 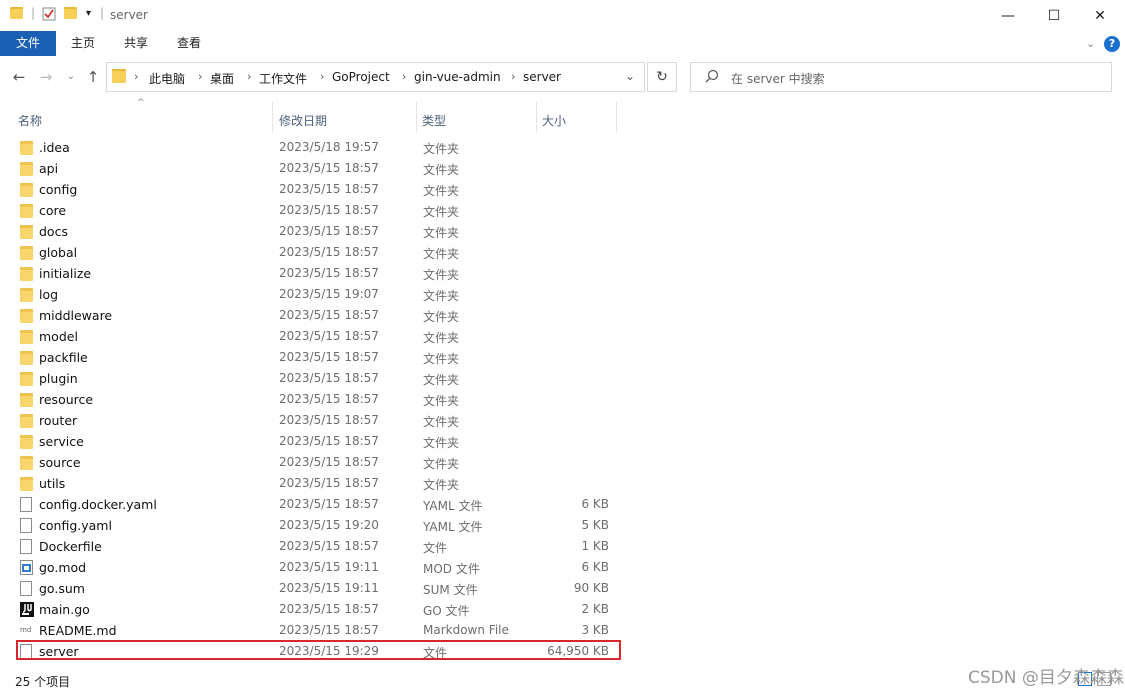 What do you see at coordinates (88, 13) in the screenshot?
I see `chevron-down-icon: ▾` at bounding box center [88, 13].